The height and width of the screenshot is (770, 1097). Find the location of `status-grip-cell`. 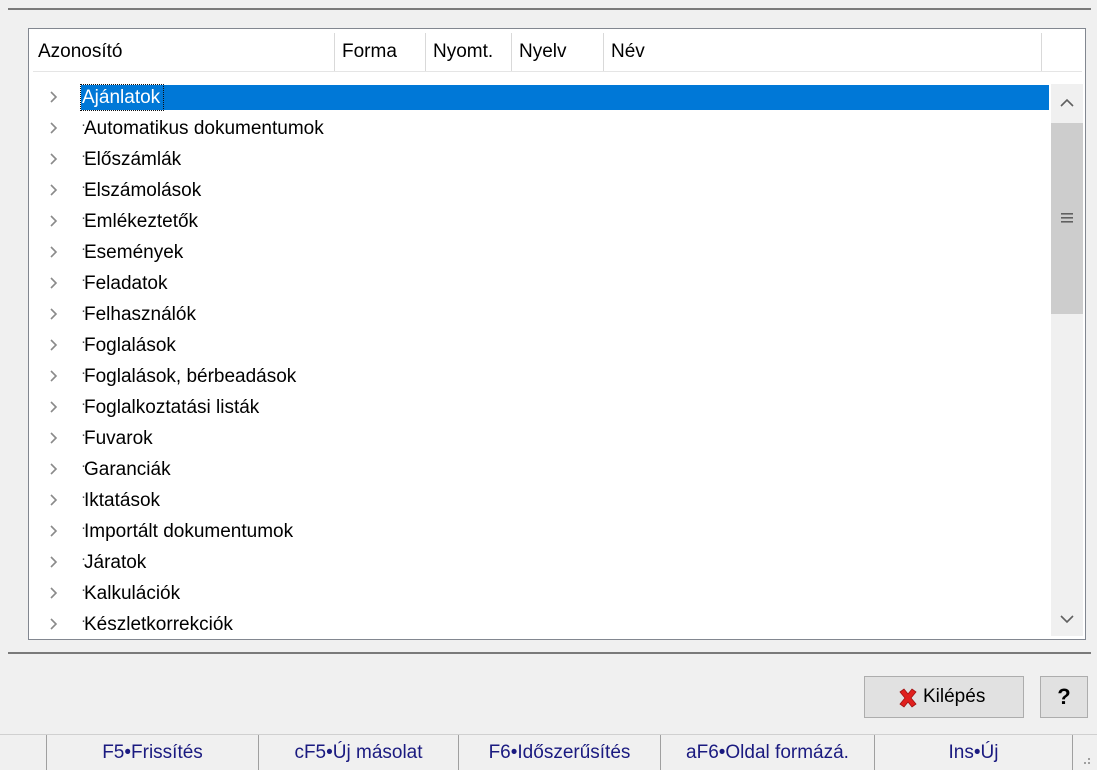

status-grip-cell is located at coordinates (1084, 752).